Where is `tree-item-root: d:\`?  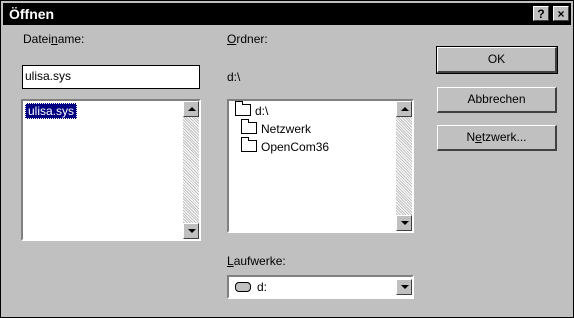
tree-item-root: d:\ is located at coordinates (251, 109).